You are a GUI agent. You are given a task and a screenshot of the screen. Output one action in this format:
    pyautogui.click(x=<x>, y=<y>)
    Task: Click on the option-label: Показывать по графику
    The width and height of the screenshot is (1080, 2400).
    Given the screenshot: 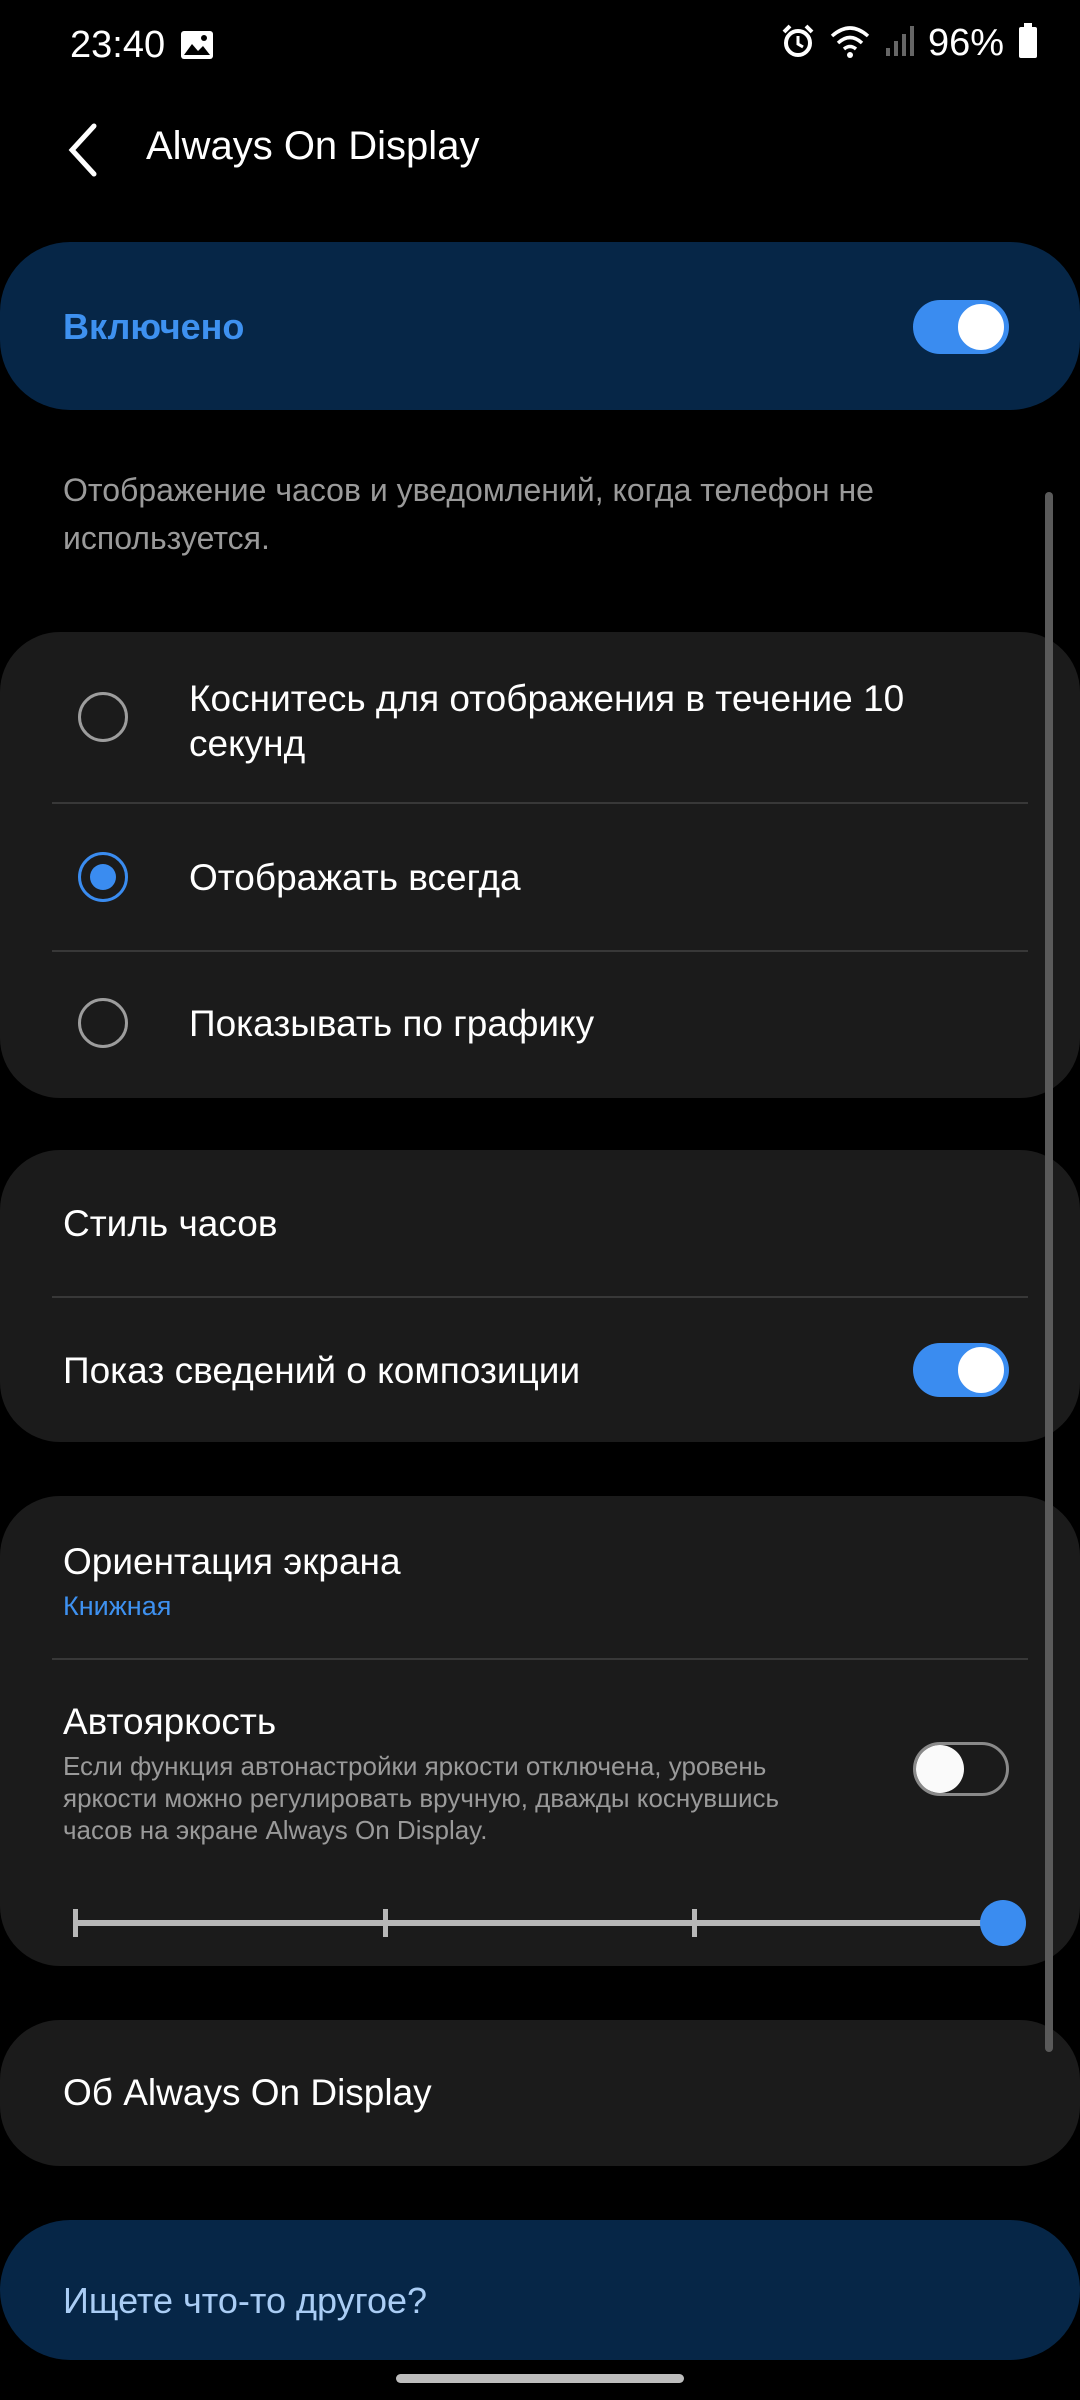 What is the action you would take?
    pyautogui.click(x=392, y=1023)
    